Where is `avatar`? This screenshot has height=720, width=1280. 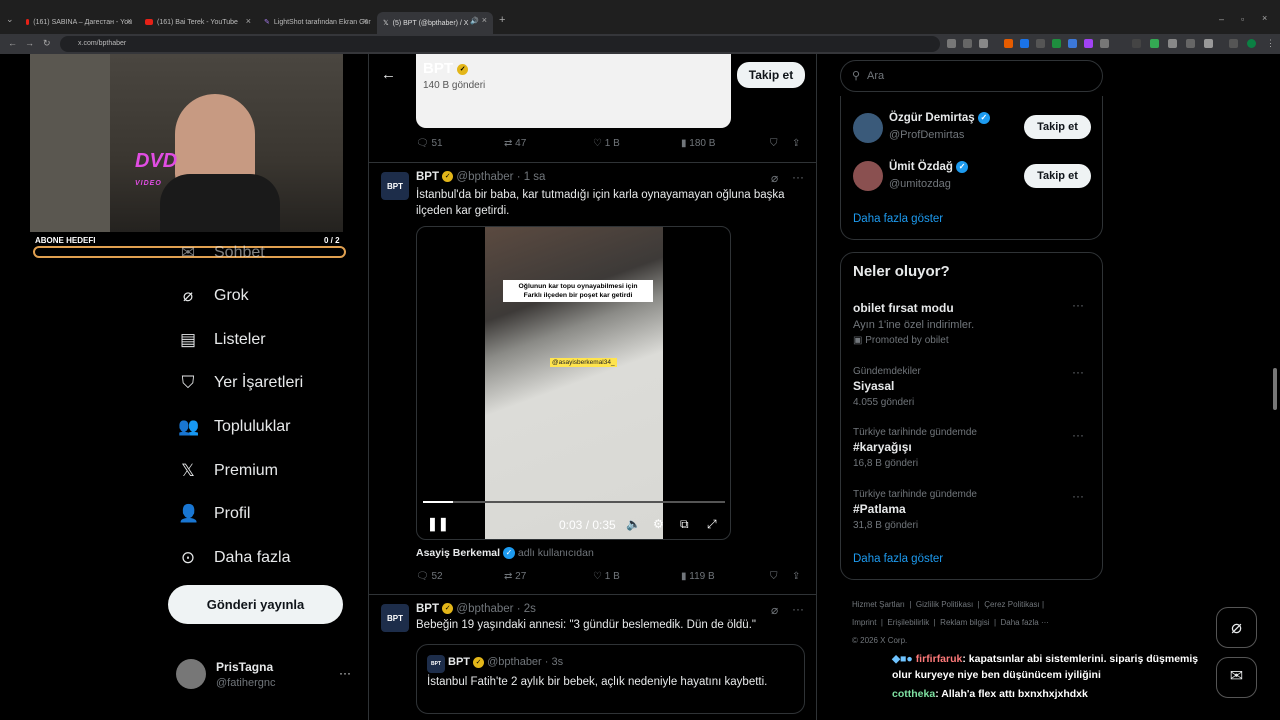 avatar is located at coordinates (868, 176).